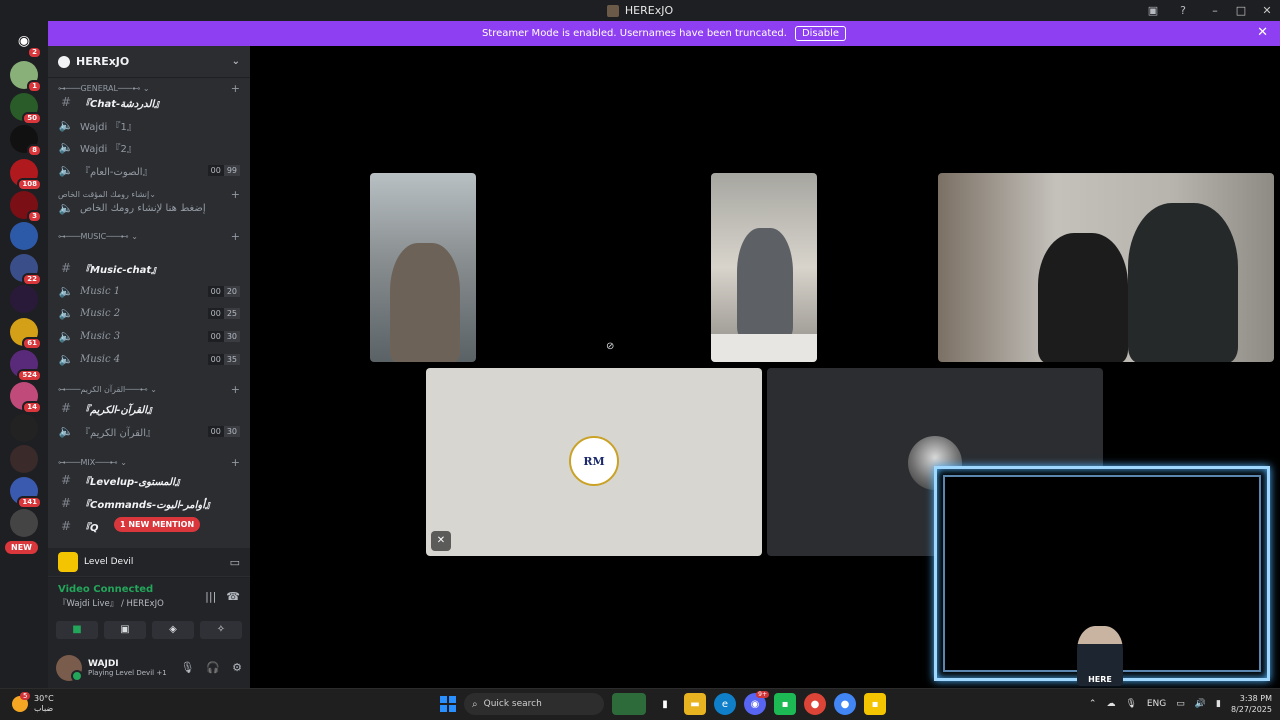 This screenshot has width=1280, height=720. Describe the element at coordinates (845, 704) in the screenshot. I see `chrome-profile-icon: ●` at that location.